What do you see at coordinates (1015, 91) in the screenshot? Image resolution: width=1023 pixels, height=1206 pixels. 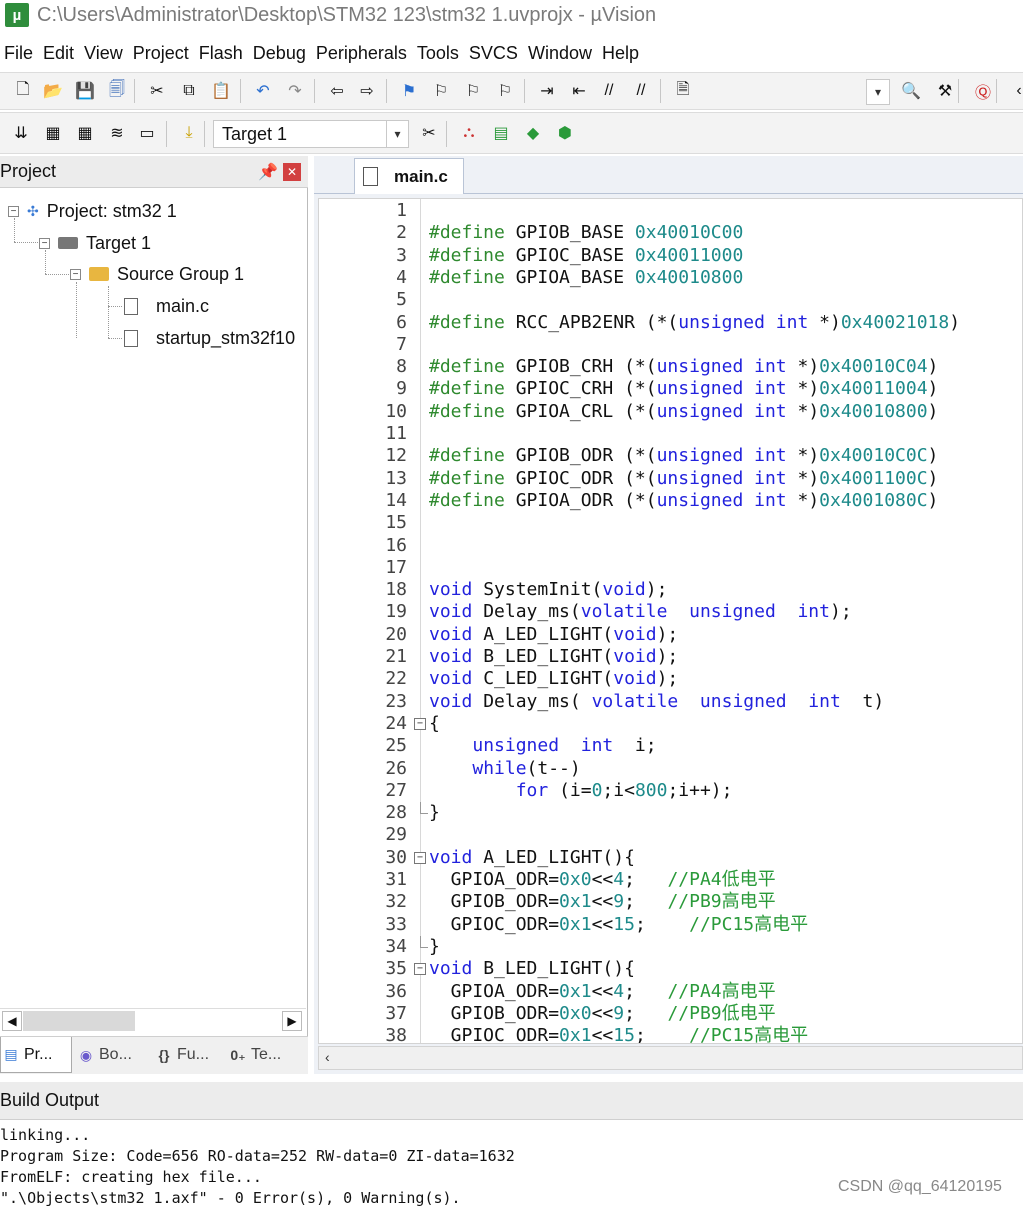 I see `more-icon: ‹` at bounding box center [1015, 91].